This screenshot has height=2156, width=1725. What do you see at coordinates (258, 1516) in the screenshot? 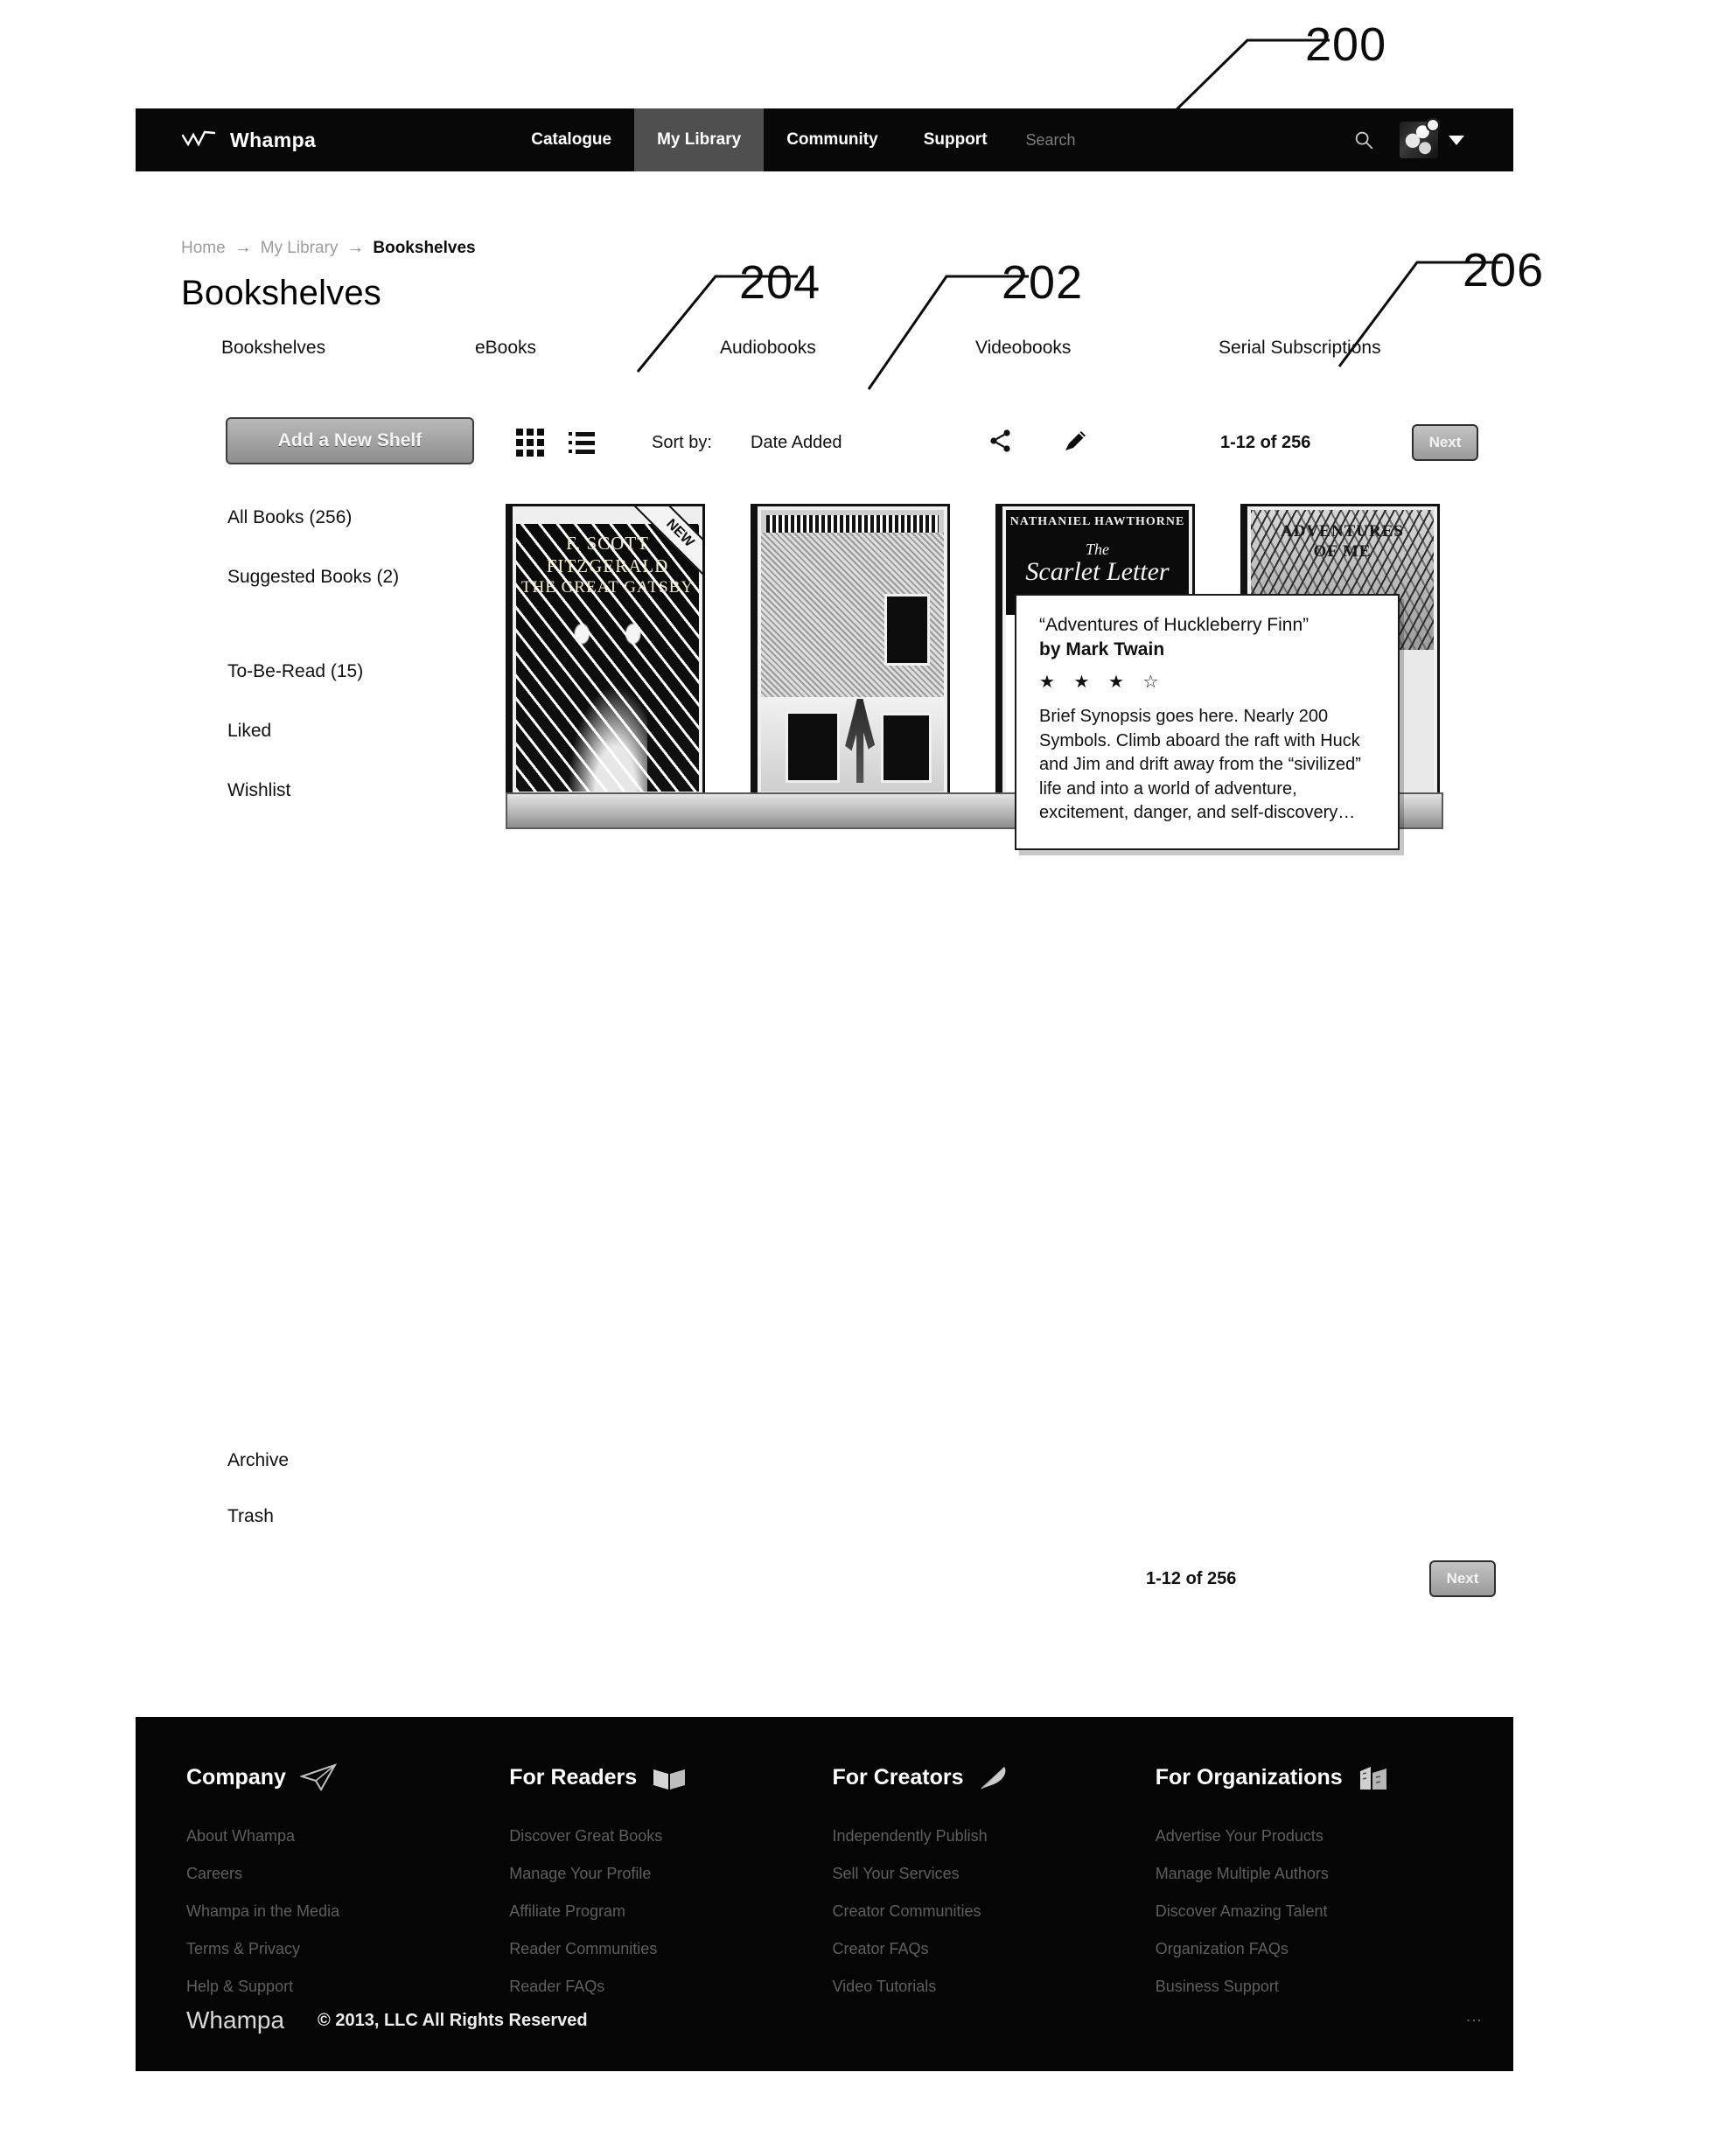
I see `sidebar-item-trash: Trash` at bounding box center [258, 1516].